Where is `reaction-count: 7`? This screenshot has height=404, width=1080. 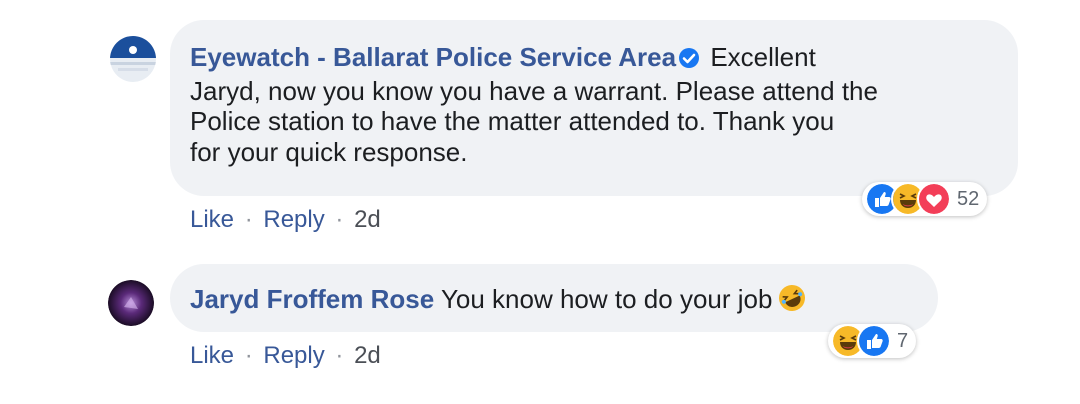 reaction-count: 7 is located at coordinates (903, 340).